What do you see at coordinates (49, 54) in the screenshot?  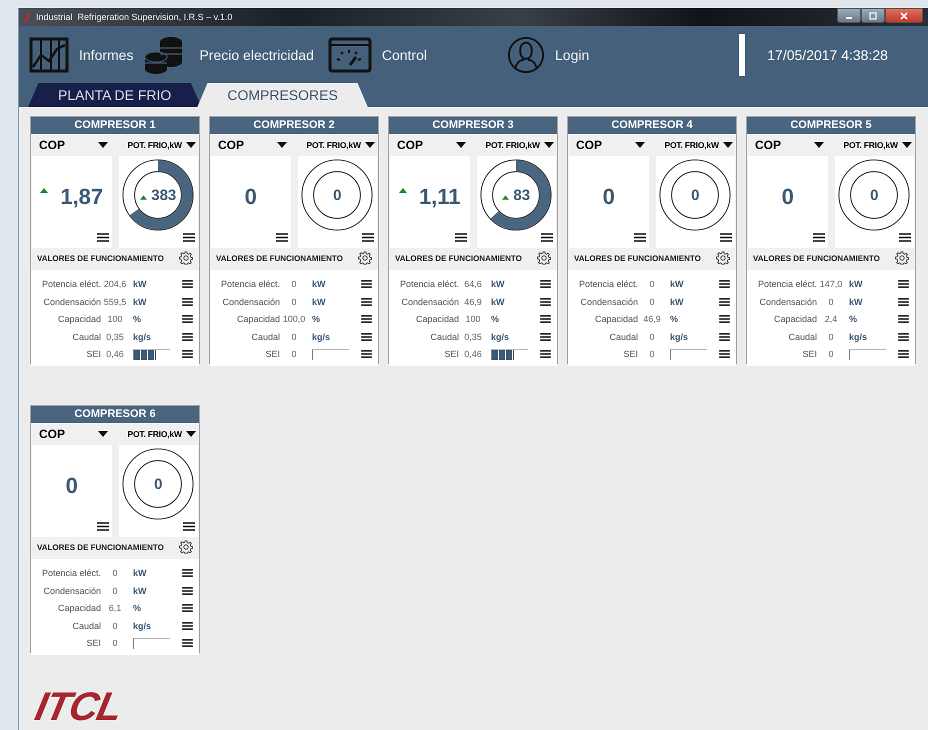 I see `chart-icon` at bounding box center [49, 54].